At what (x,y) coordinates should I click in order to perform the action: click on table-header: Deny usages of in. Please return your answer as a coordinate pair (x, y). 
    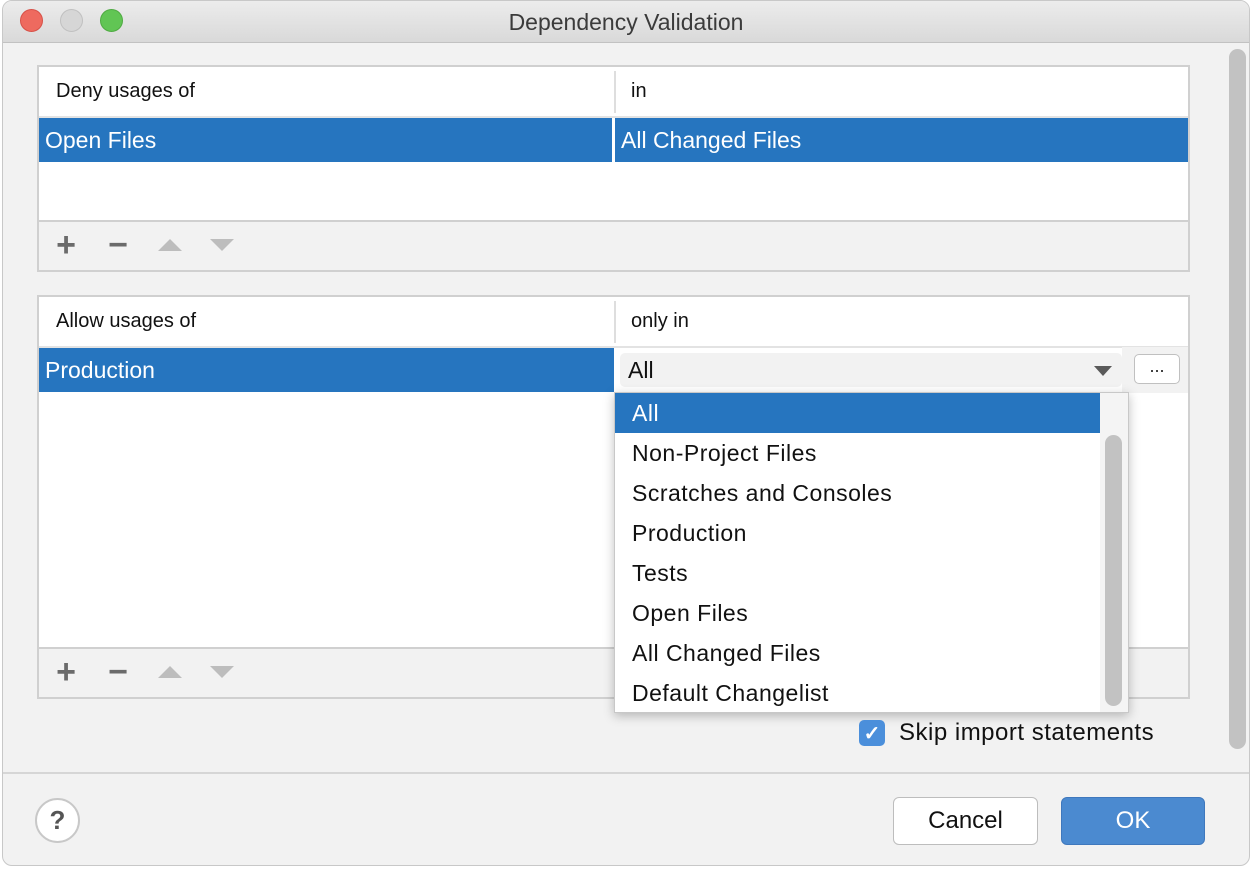
    Looking at the image, I should click on (613, 92).